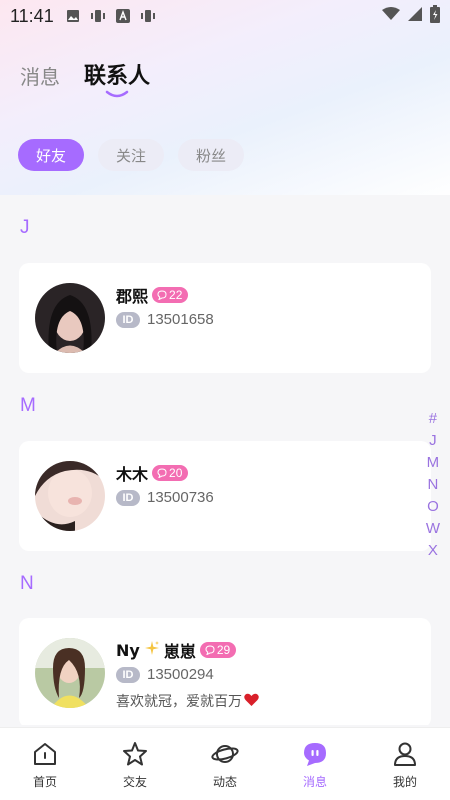 The image size is (450, 800). I want to click on index-letter: N, so click(432, 485).